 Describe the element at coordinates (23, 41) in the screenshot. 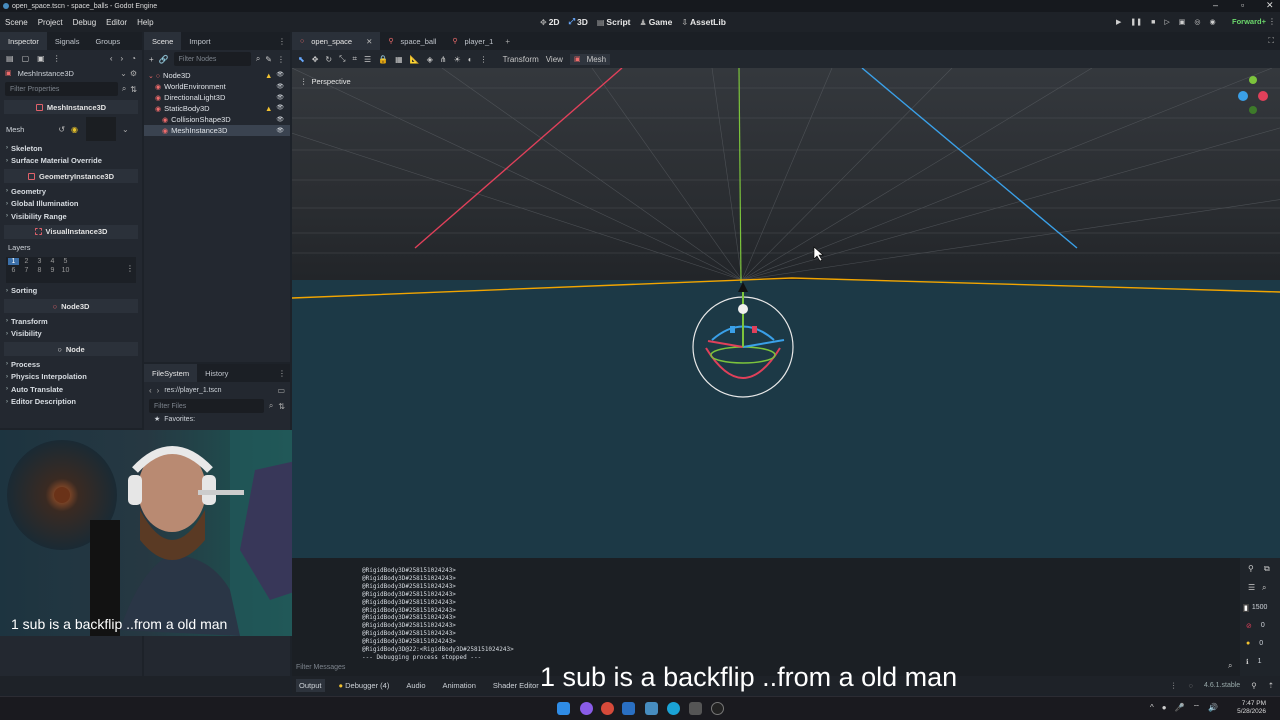

I see `tab-inspector: Inspector` at that location.